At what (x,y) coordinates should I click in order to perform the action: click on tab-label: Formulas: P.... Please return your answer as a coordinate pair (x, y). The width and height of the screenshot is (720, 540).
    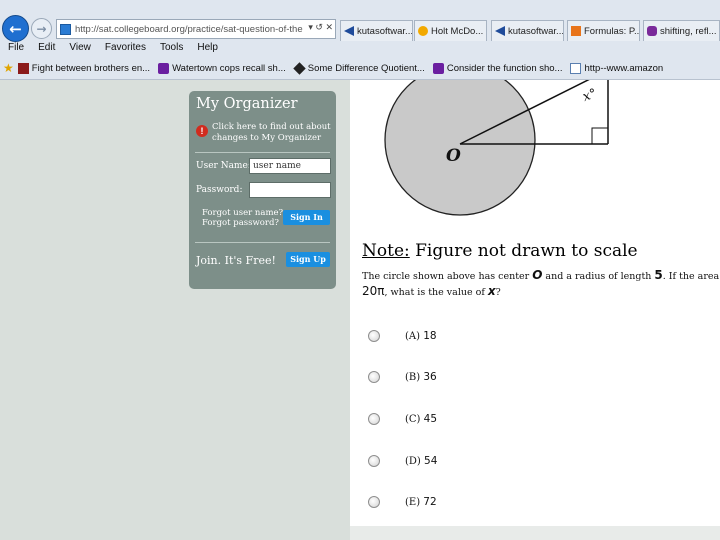
    Looking at the image, I should click on (612, 31).